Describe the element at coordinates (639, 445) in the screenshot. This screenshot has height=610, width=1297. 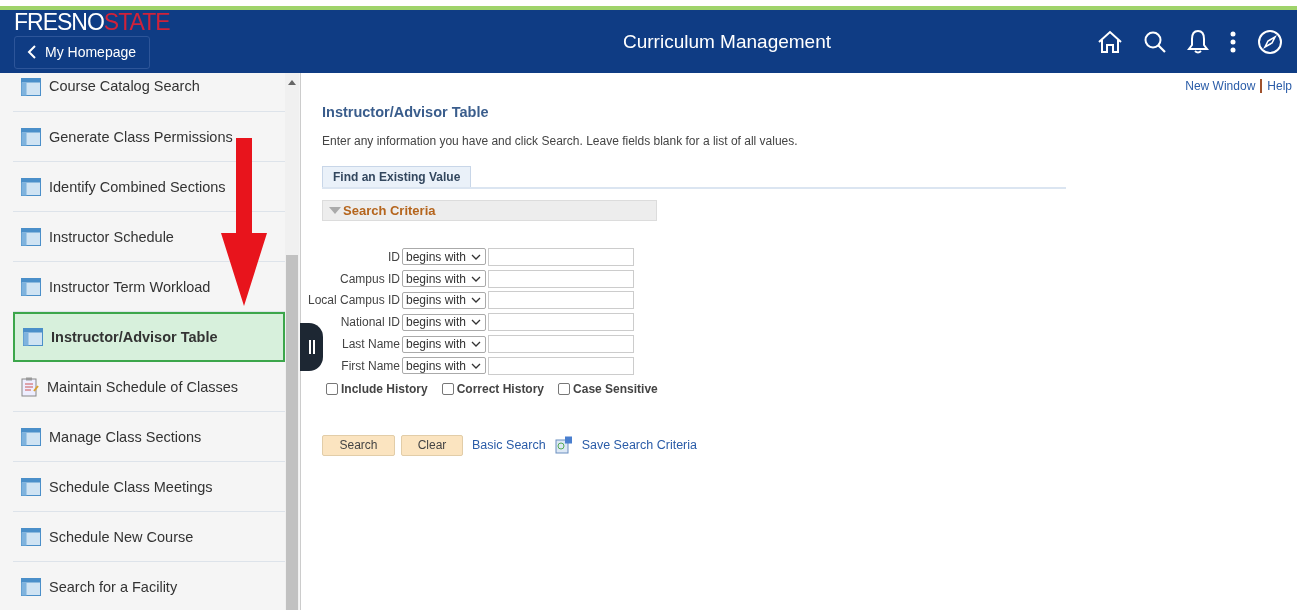
I see `save-search-link: Save Search Criteria` at that location.